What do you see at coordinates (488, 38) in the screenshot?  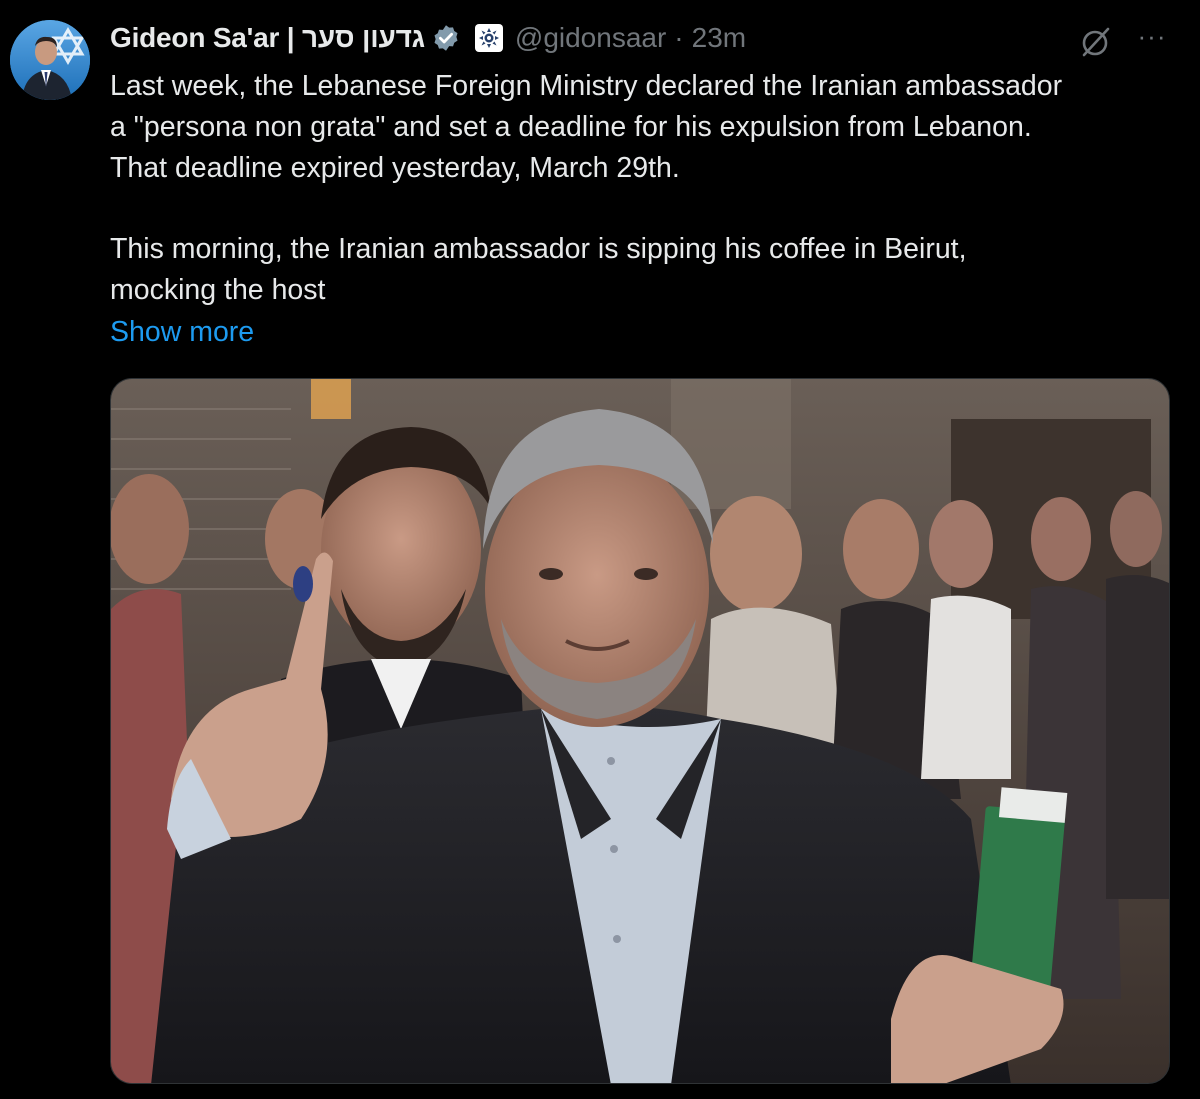 I see `government-affiliate-icon` at bounding box center [488, 38].